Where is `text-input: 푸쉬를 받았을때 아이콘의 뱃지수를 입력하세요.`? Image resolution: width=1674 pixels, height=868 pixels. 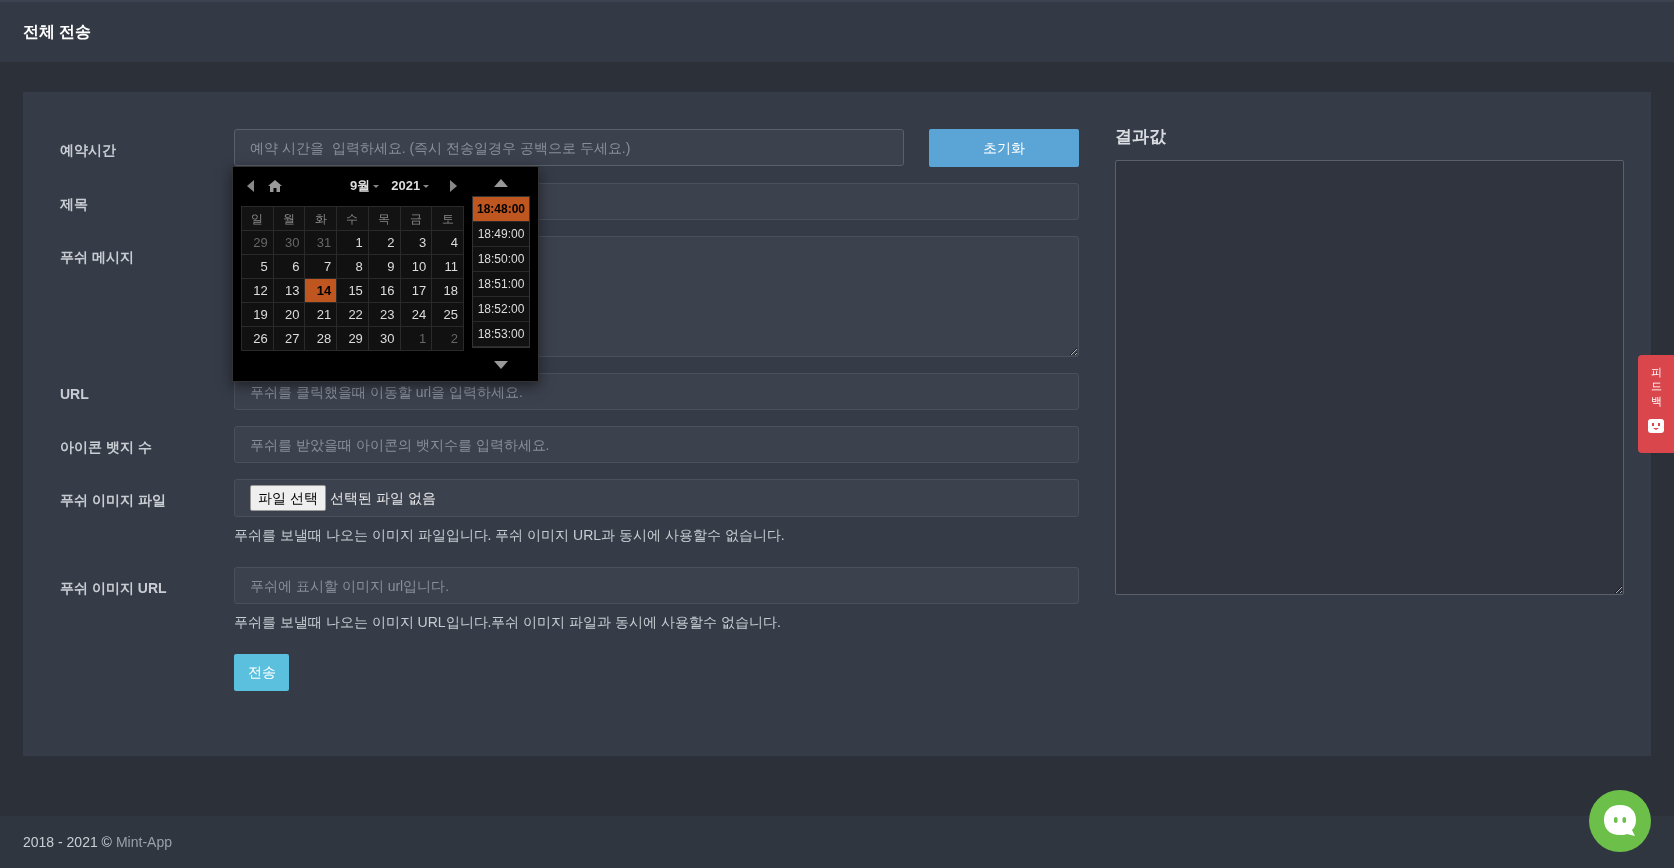 text-input: 푸쉬를 받았을때 아이콘의 뱃지수를 입력하세요. is located at coordinates (656, 444).